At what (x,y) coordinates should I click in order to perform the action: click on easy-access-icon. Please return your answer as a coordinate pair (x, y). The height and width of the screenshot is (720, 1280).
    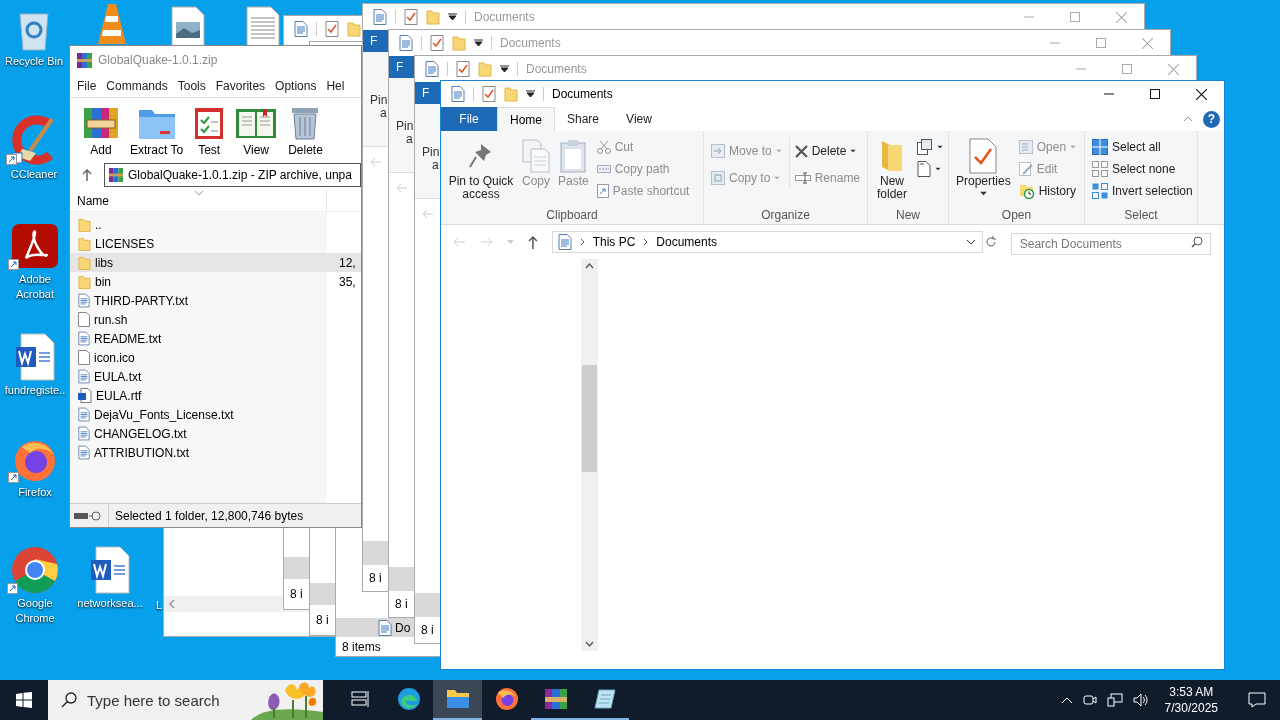
    Looking at the image, I should click on (924, 169).